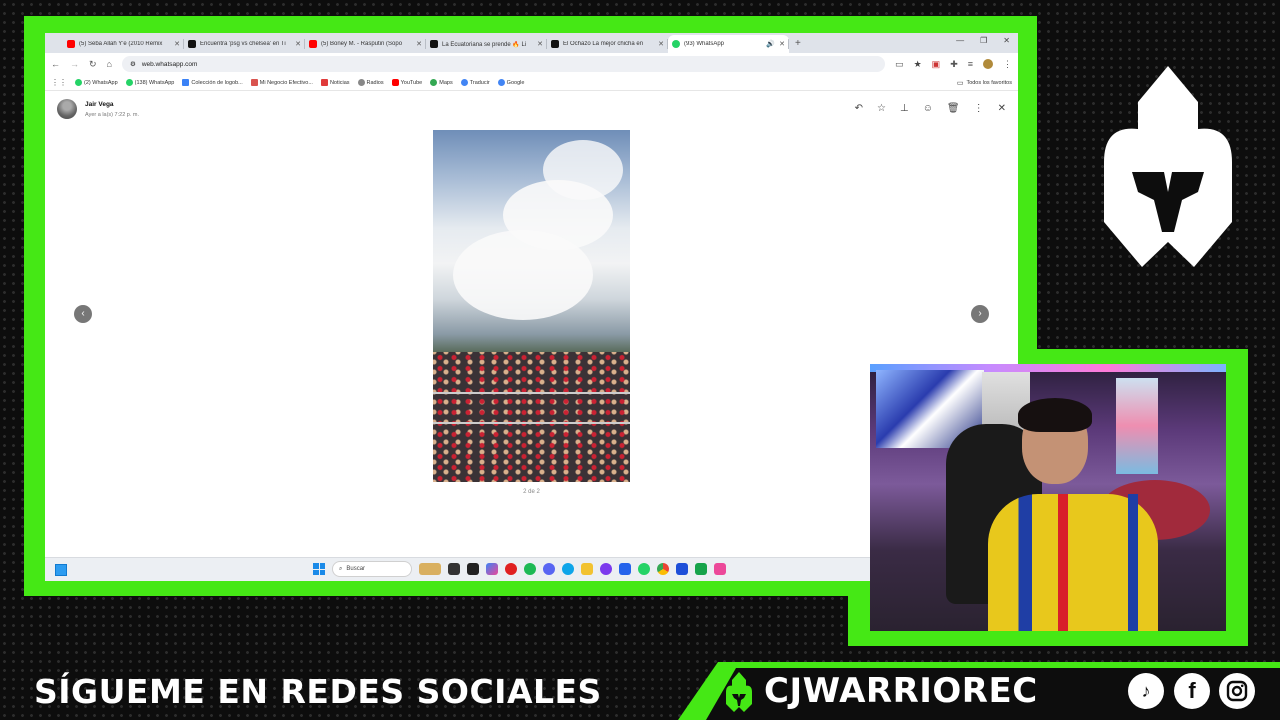  Describe the element at coordinates (149, 82) in the screenshot. I see `bookmark-item: (138) WhatsApp` at that location.